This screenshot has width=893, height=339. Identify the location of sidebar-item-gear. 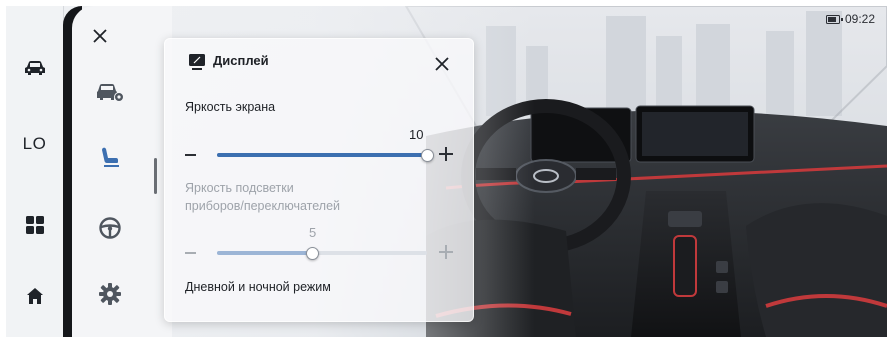
(110, 294).